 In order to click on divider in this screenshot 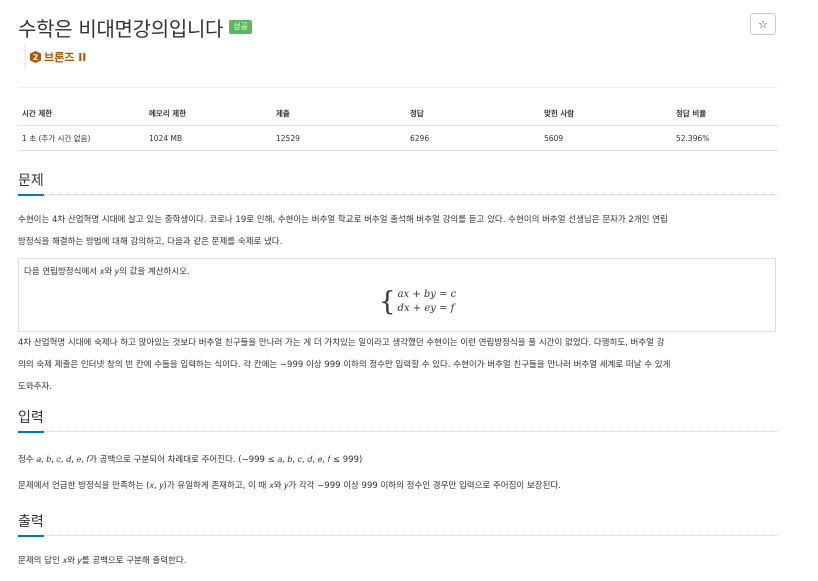, I will do `click(398, 87)`.